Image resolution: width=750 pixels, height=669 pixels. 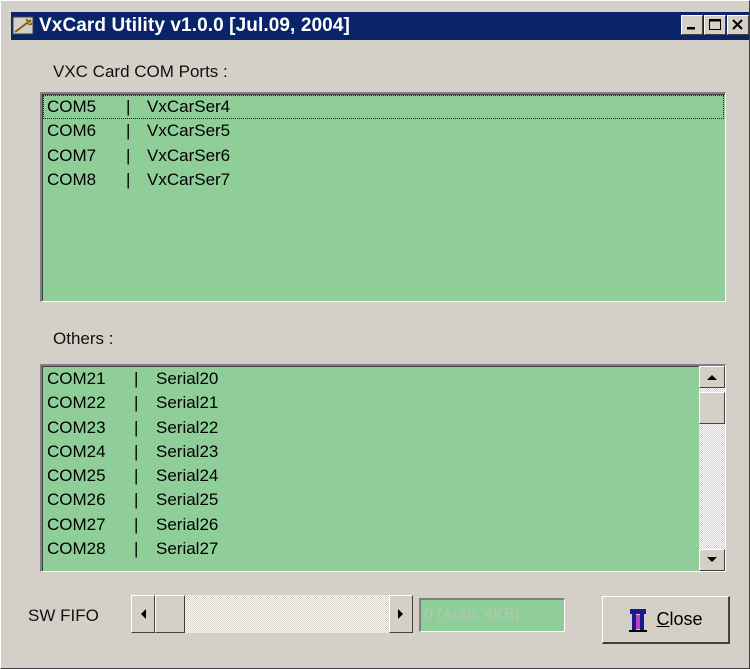 What do you see at coordinates (370, 403) in the screenshot?
I see `list-item: COM22 | Serial21` at bounding box center [370, 403].